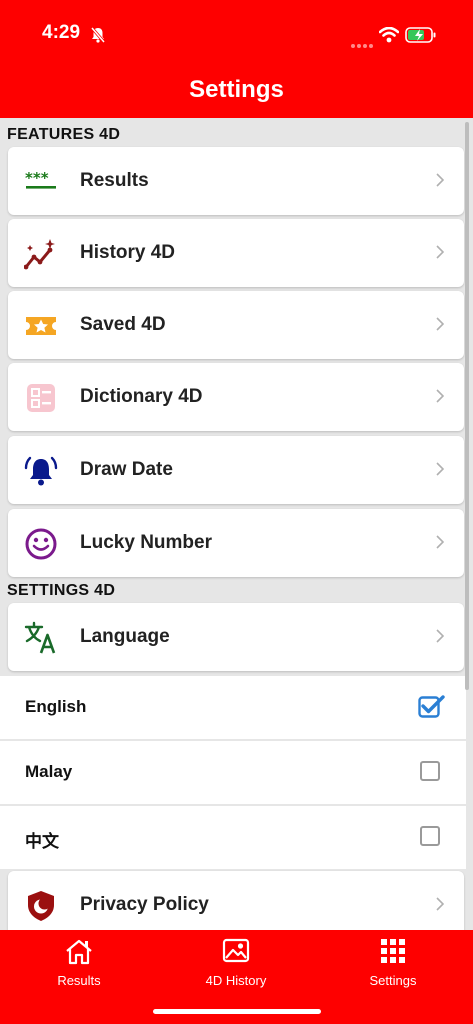 The image size is (473, 1024). Describe the element at coordinates (61, 590) in the screenshot. I see `section-header-settings: SETTINGS 4D` at that location.